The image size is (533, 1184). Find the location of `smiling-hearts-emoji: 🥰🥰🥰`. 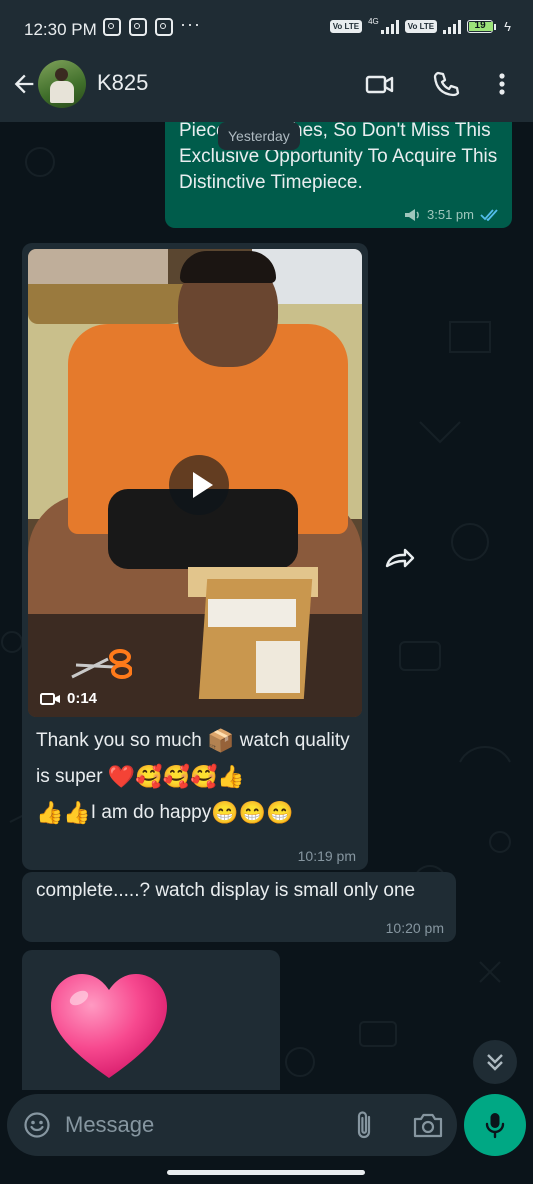

smiling-hearts-emoji: 🥰🥰🥰 is located at coordinates (176, 776).